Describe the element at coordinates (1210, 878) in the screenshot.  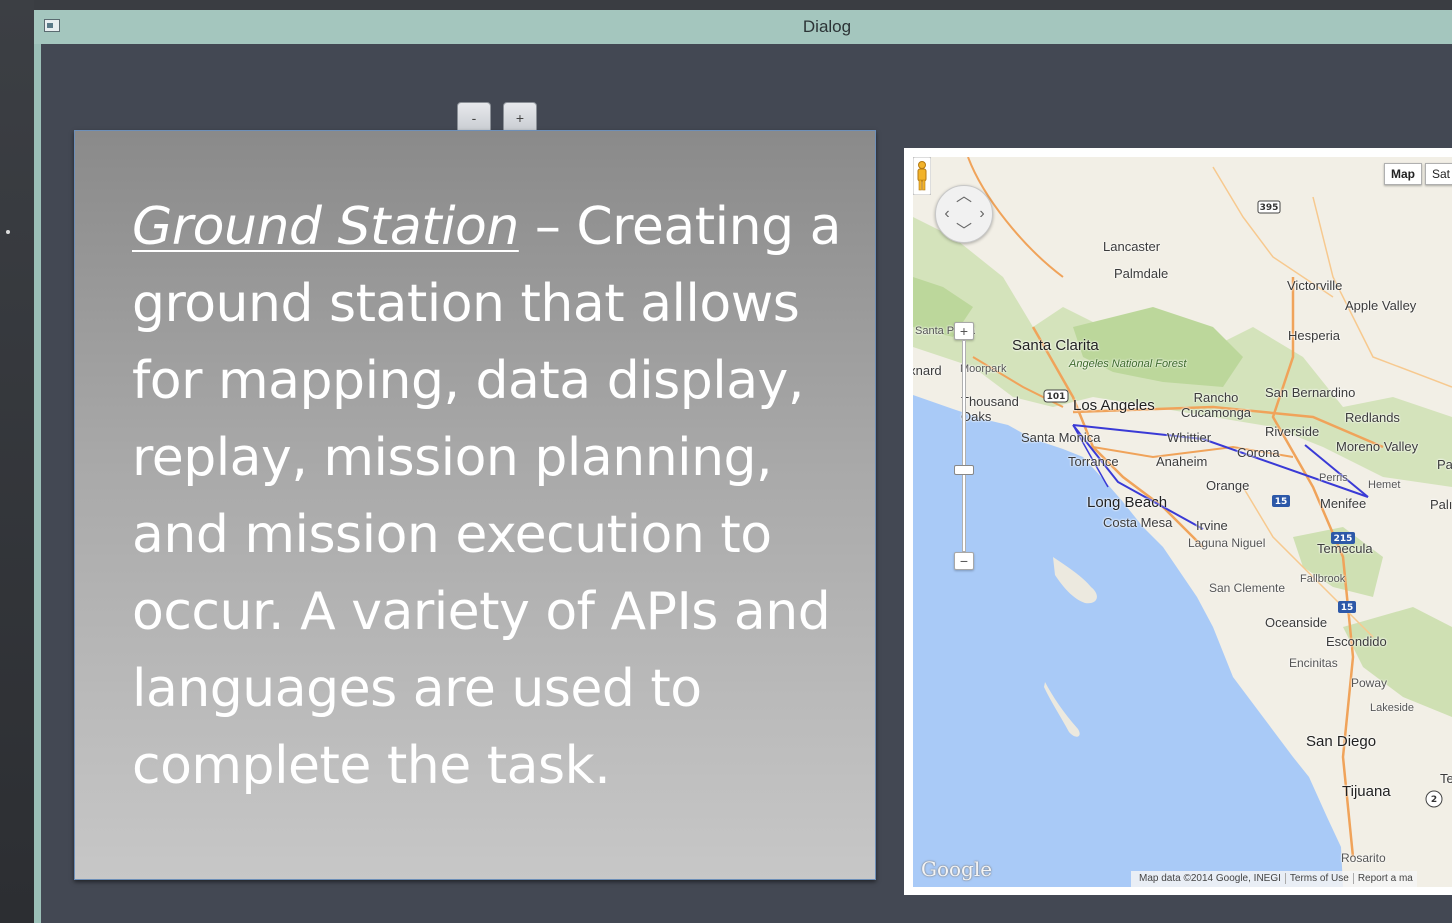
I see `map-data-credit: Map data ©2014 Google, INEGI` at that location.